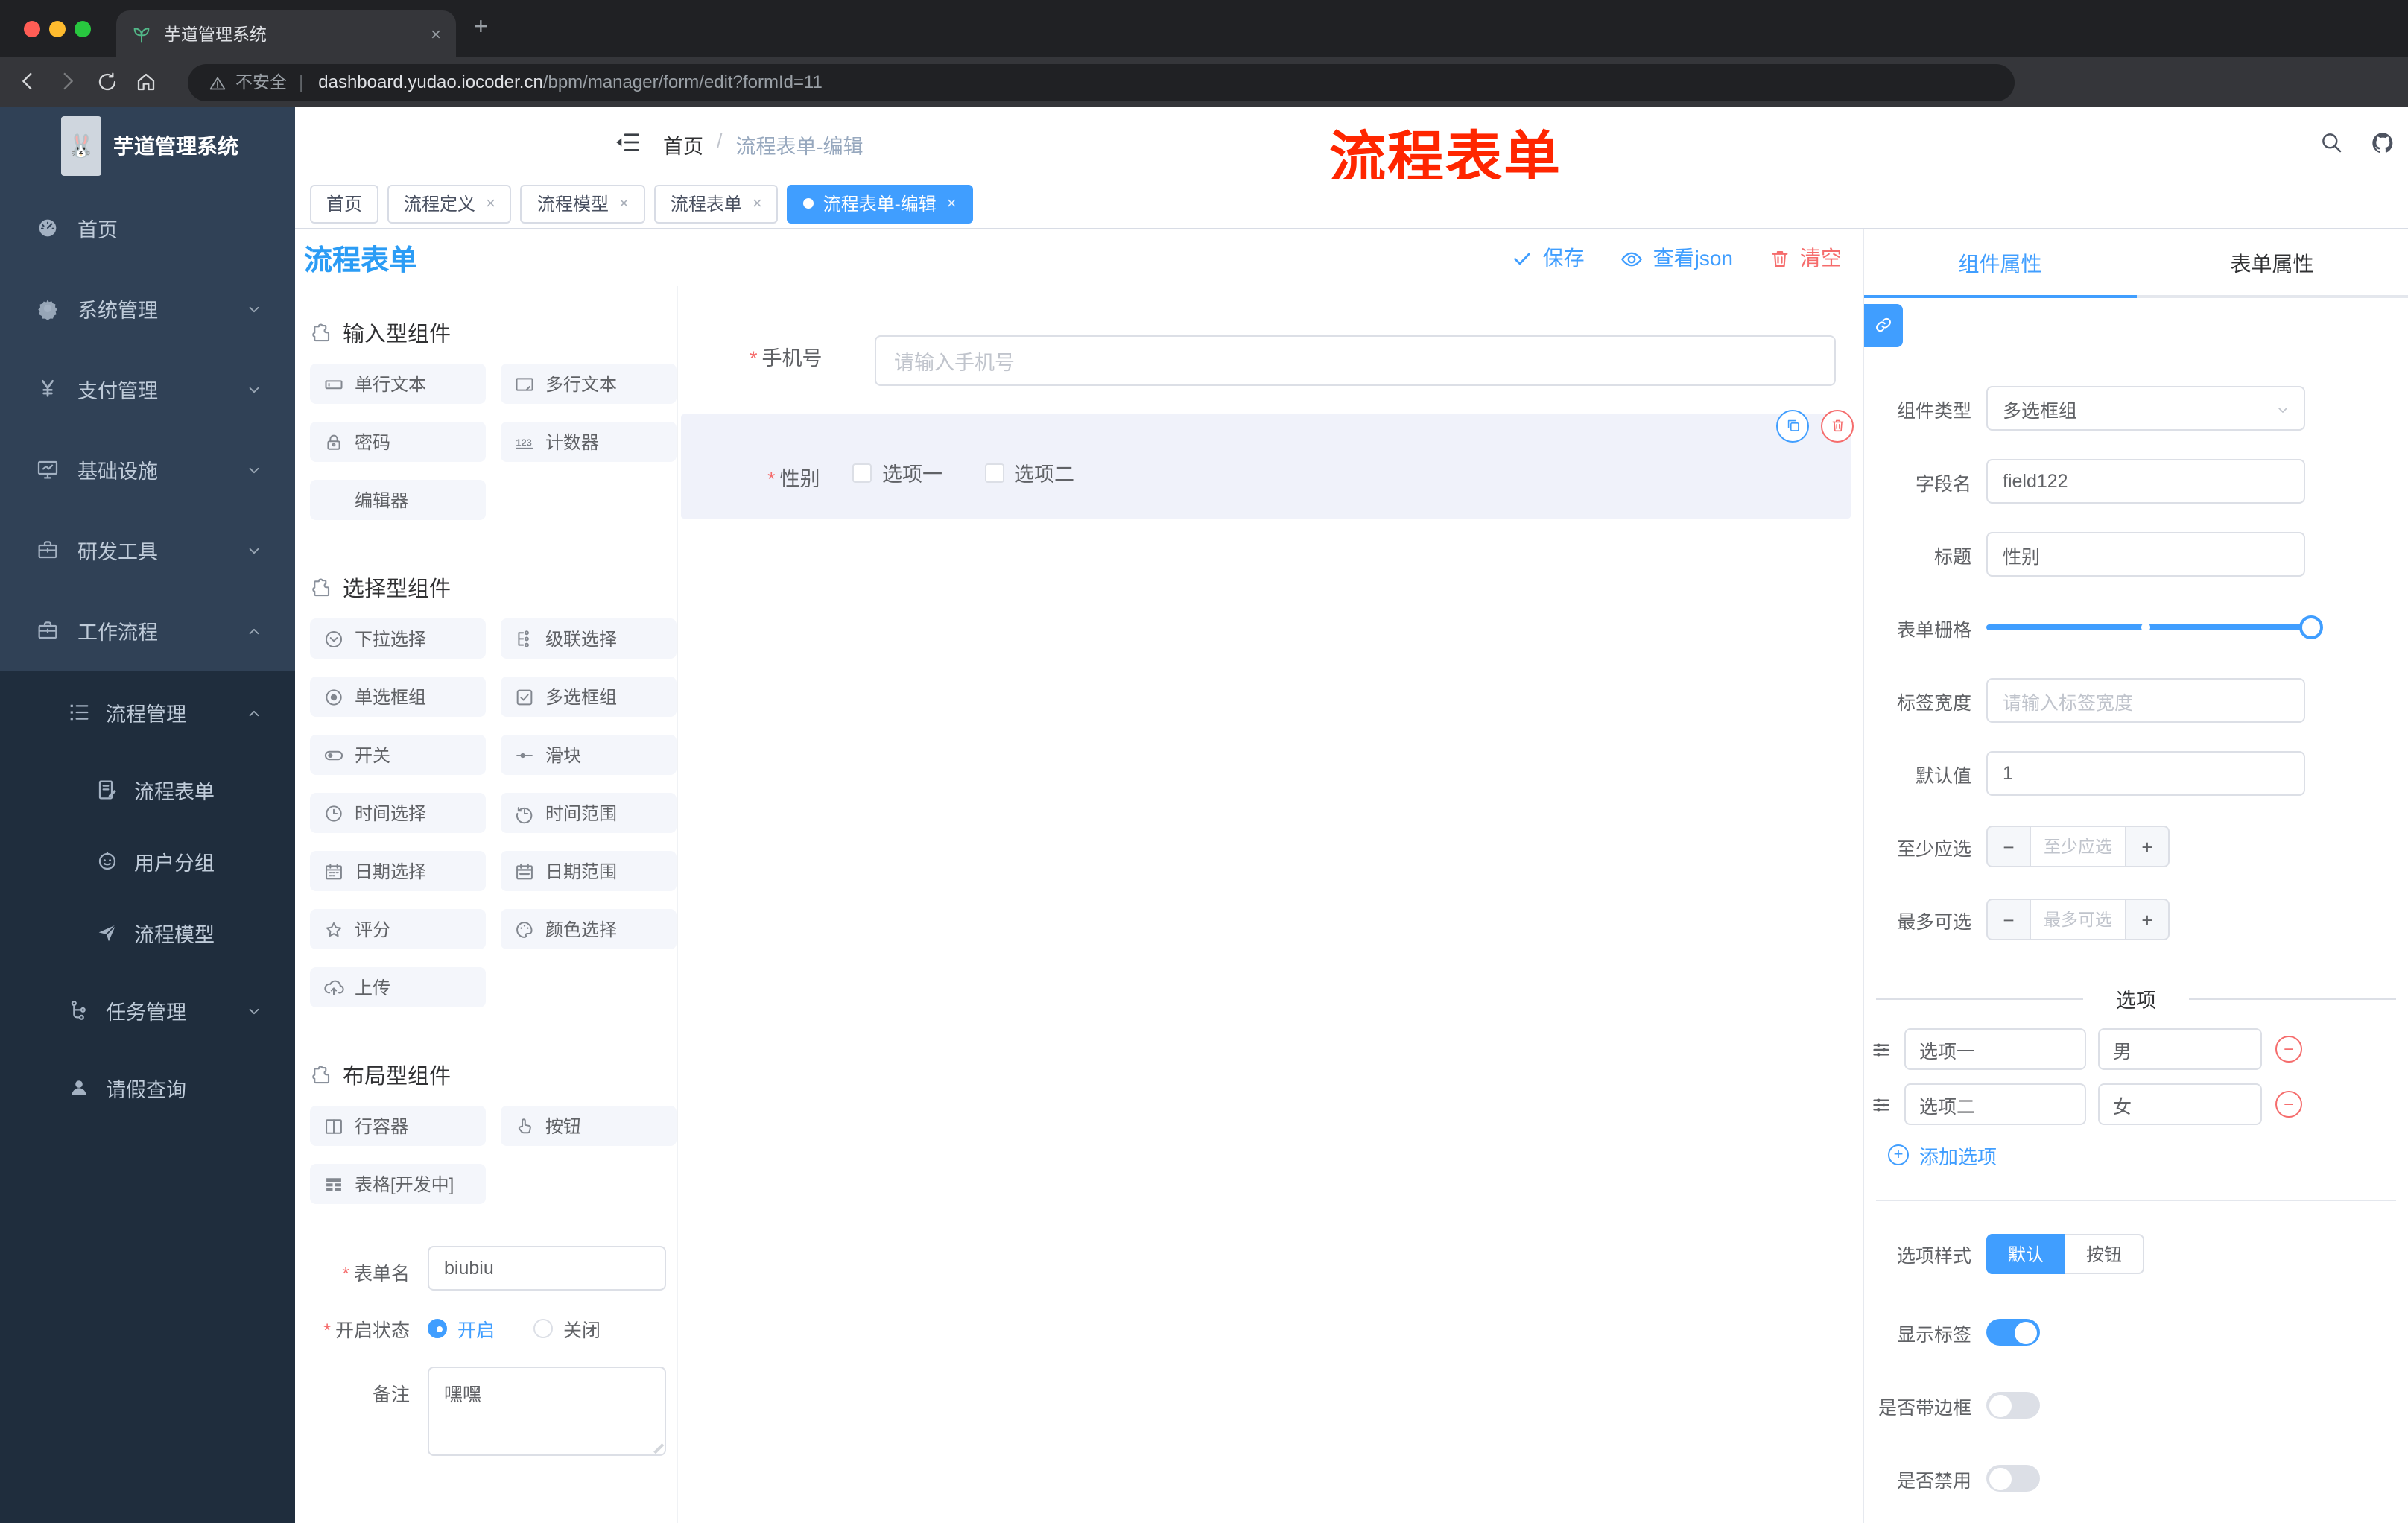 The image size is (2408, 1523). I want to click on form-name-input: biubiu, so click(547, 1269).